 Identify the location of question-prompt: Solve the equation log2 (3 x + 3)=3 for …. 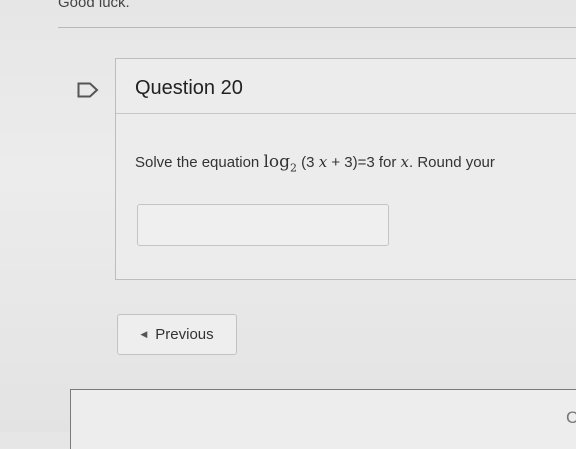
(315, 163).